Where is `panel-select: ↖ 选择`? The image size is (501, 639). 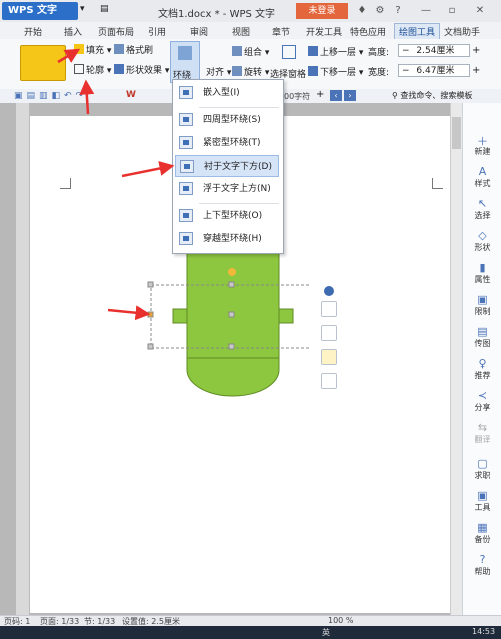 panel-select: ↖ 选择 is located at coordinates (482, 209).